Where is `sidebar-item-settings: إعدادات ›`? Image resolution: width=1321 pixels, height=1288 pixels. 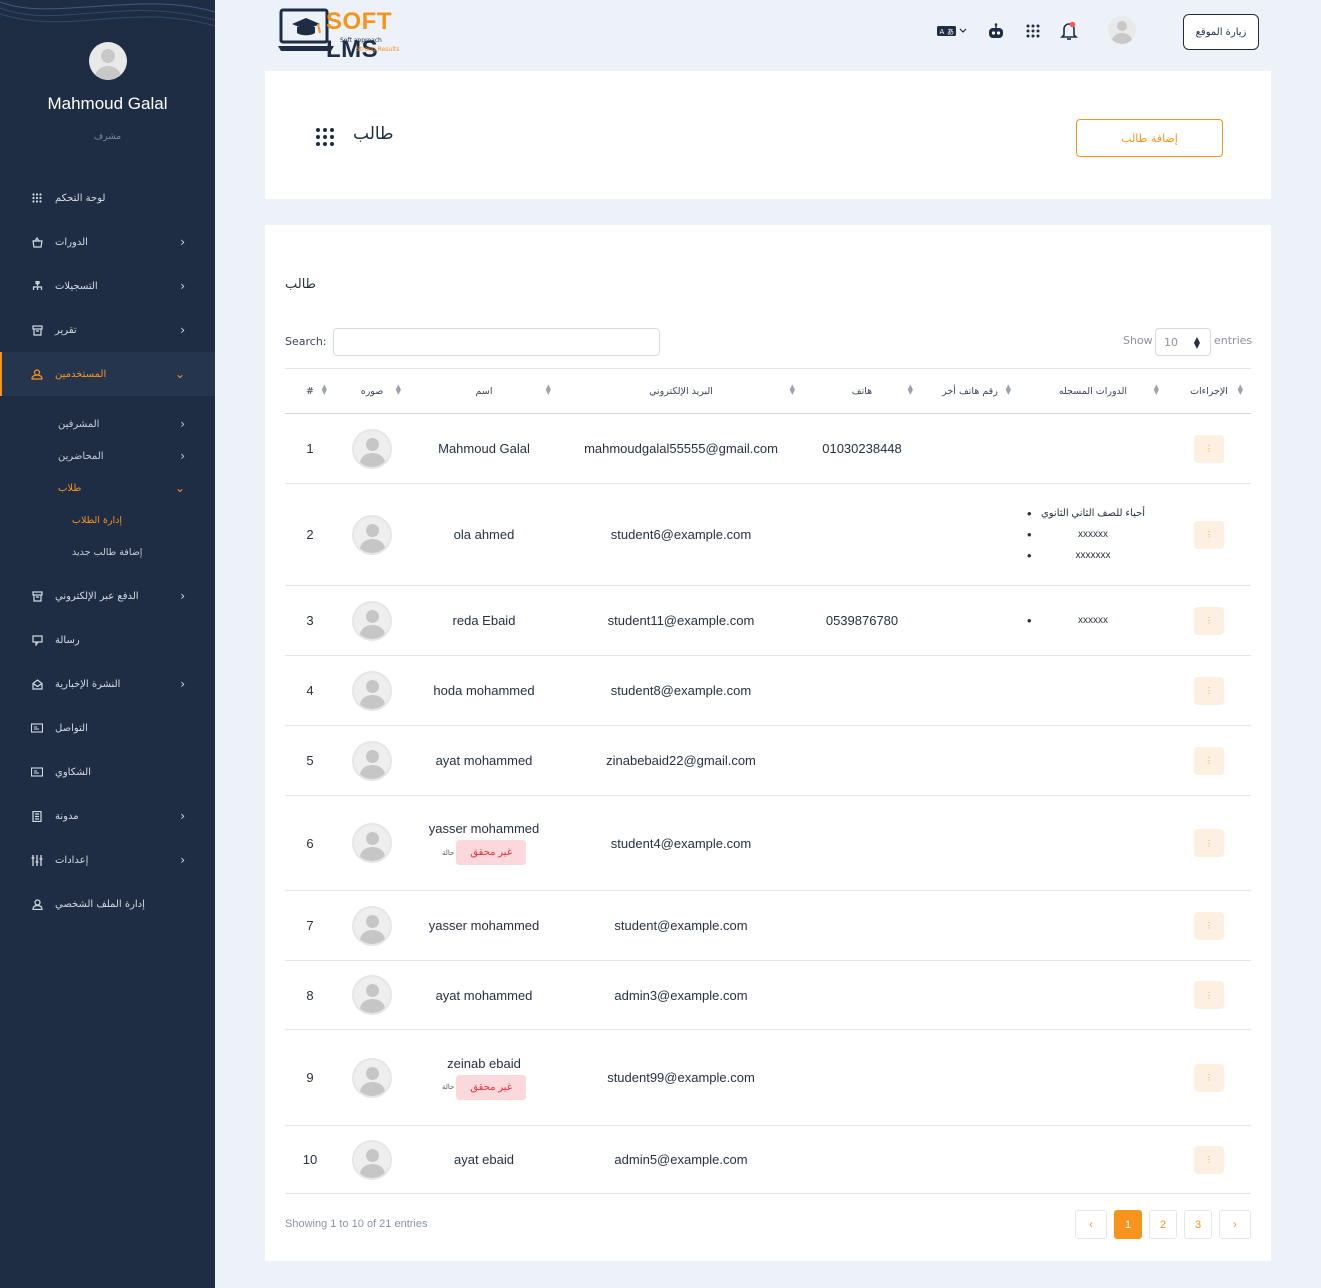
sidebar-item-settings: إعدادات › is located at coordinates (107, 860).